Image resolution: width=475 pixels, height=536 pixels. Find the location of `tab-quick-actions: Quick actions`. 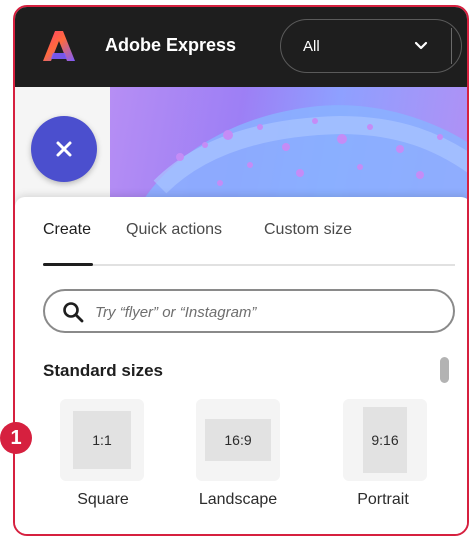

tab-quick-actions: Quick actions is located at coordinates (174, 230).